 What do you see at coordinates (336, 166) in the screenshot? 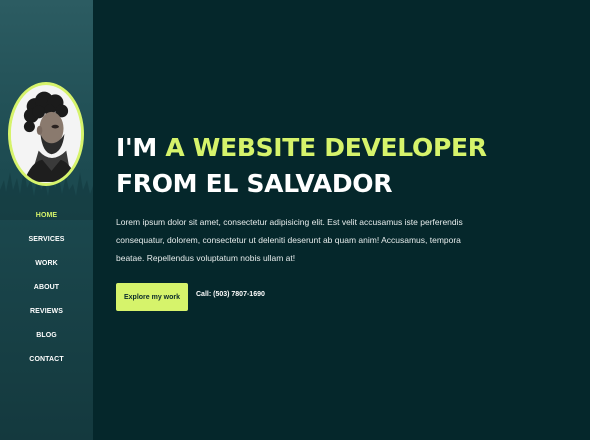
I see `hero-headline: I'M A WEBSITE DEVELOPER FROM EL SALVADOR` at bounding box center [336, 166].